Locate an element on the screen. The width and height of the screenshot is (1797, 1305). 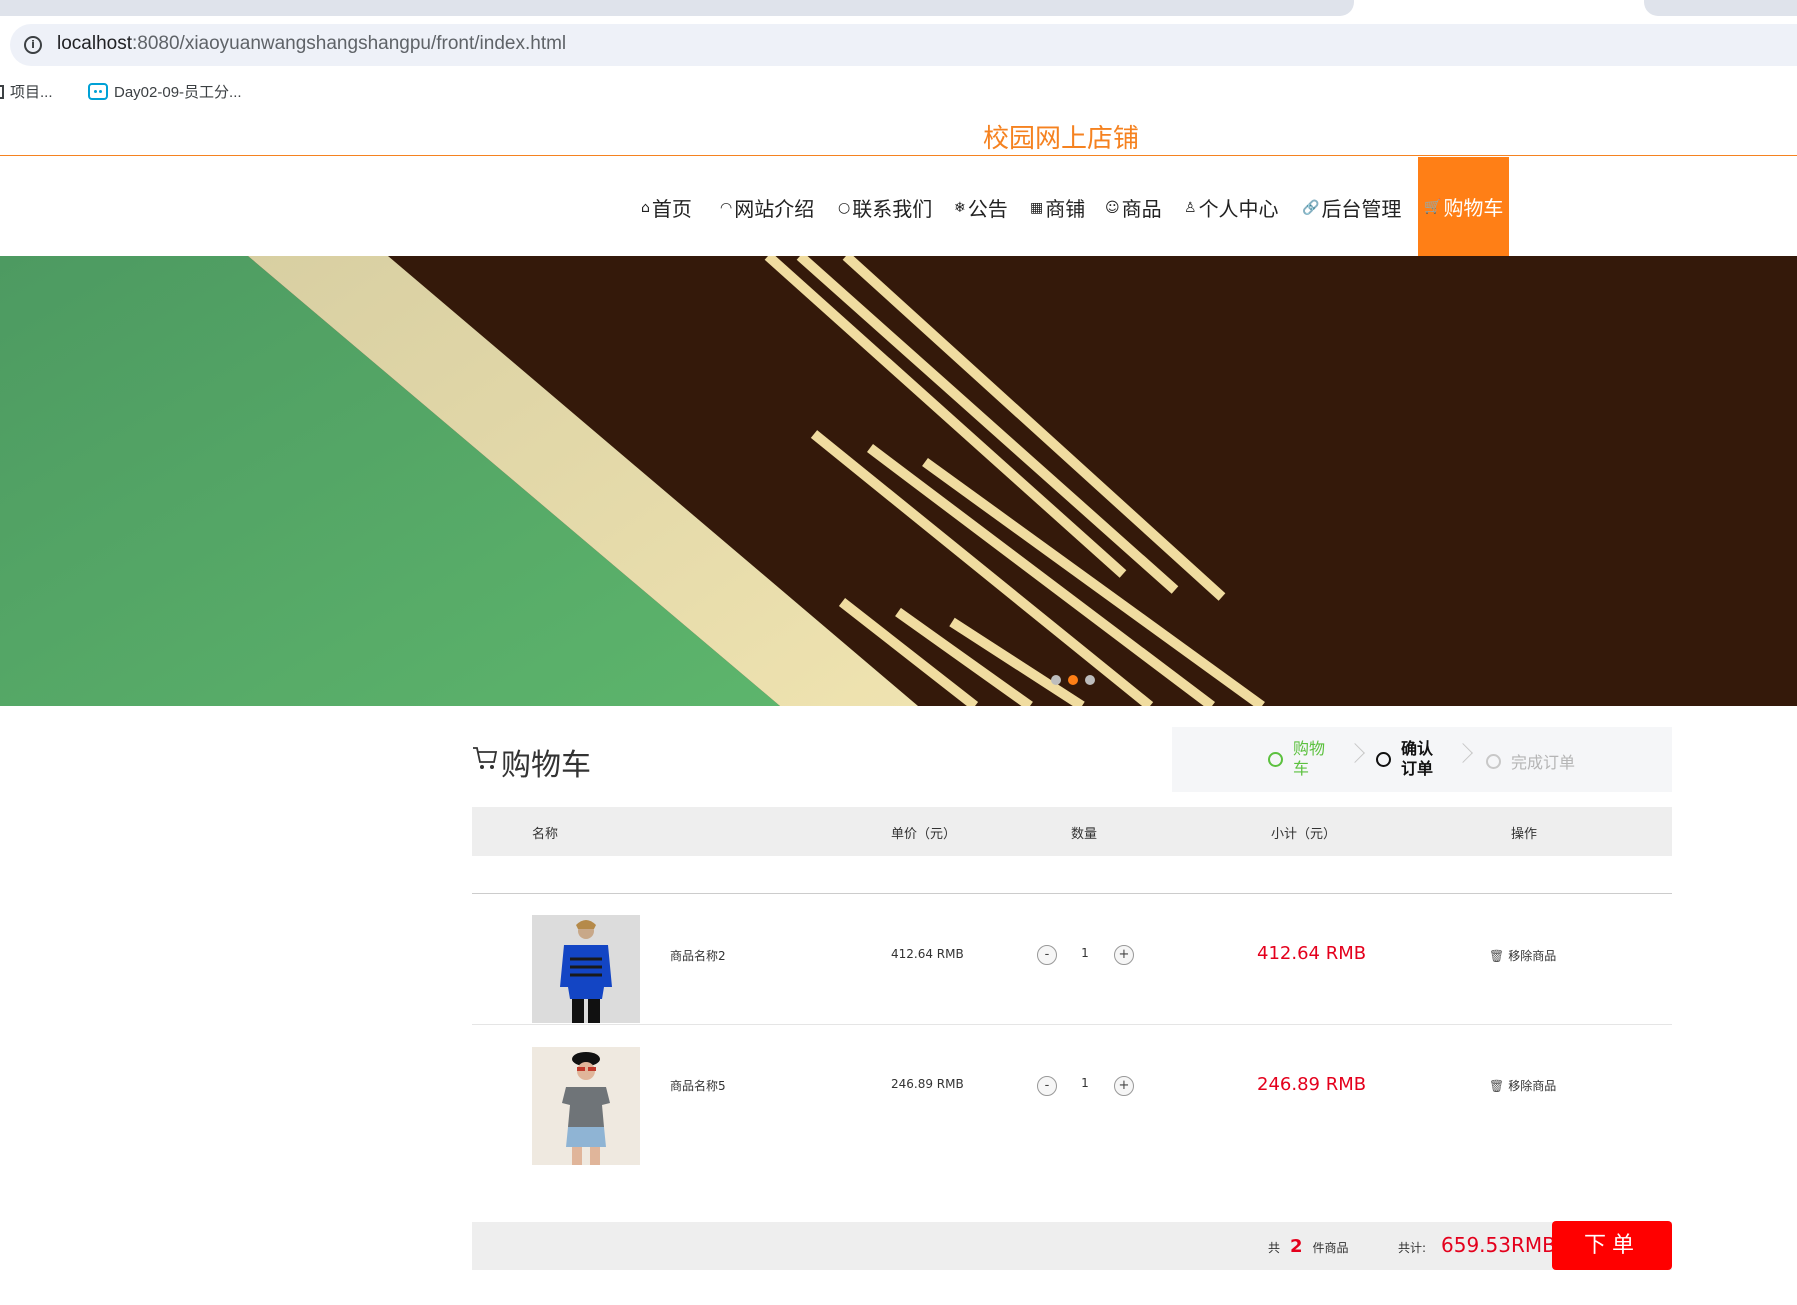
cart-title: 购物车 is located at coordinates (546, 765).